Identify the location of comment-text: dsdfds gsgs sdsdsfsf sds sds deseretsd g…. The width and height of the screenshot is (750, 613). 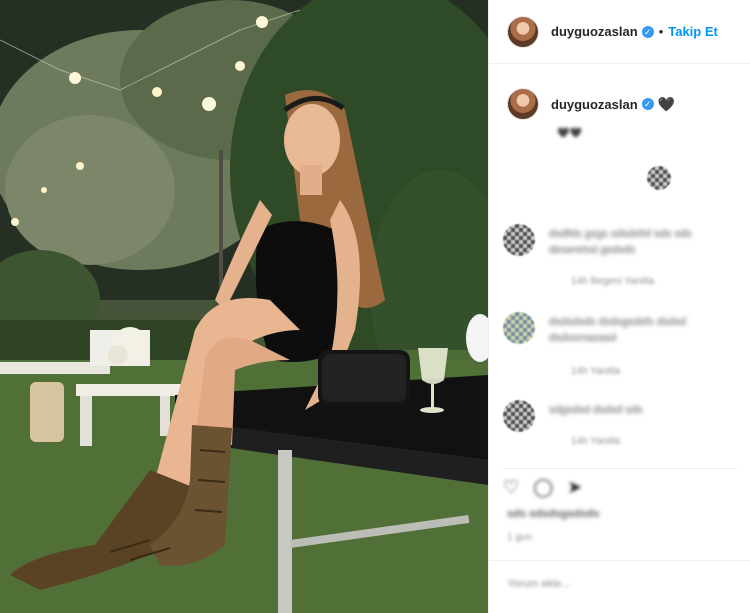
(620, 242).